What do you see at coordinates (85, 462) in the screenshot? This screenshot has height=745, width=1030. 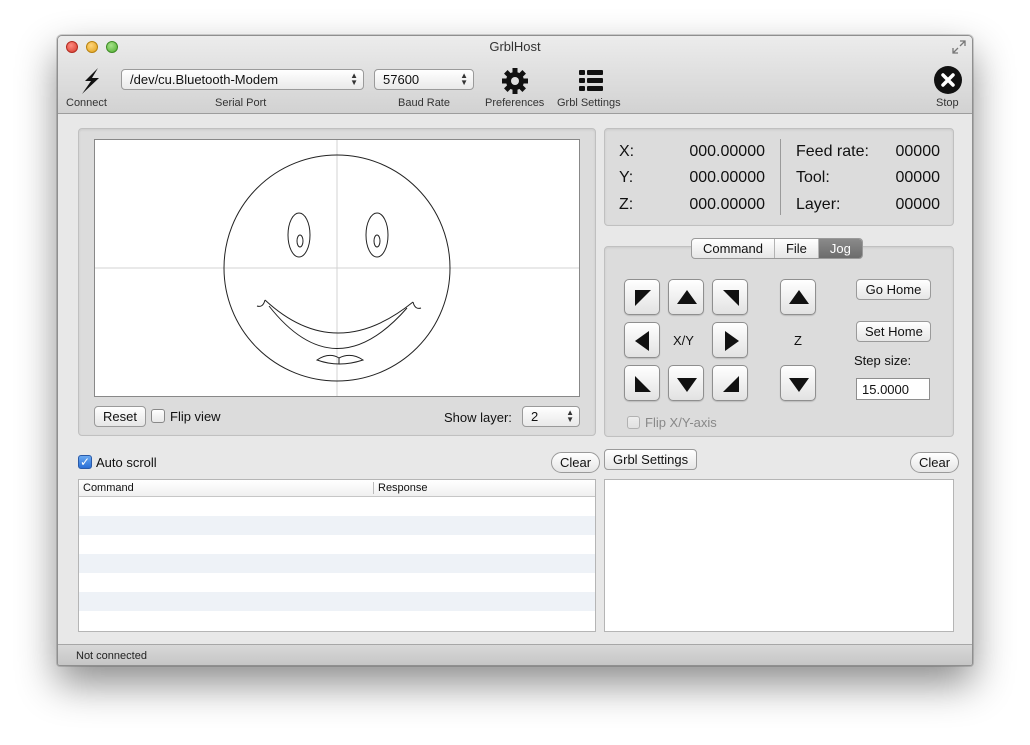 I see `auto-scroll-checkbox: ✓` at bounding box center [85, 462].